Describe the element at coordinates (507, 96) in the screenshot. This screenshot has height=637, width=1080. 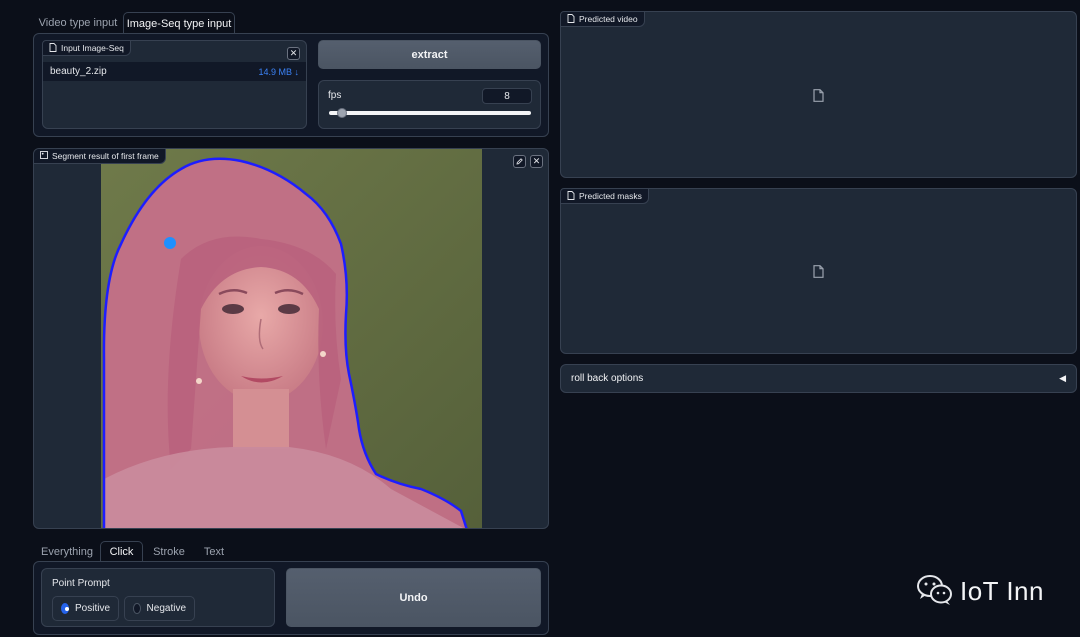
I see `fps-number-input: 8` at that location.